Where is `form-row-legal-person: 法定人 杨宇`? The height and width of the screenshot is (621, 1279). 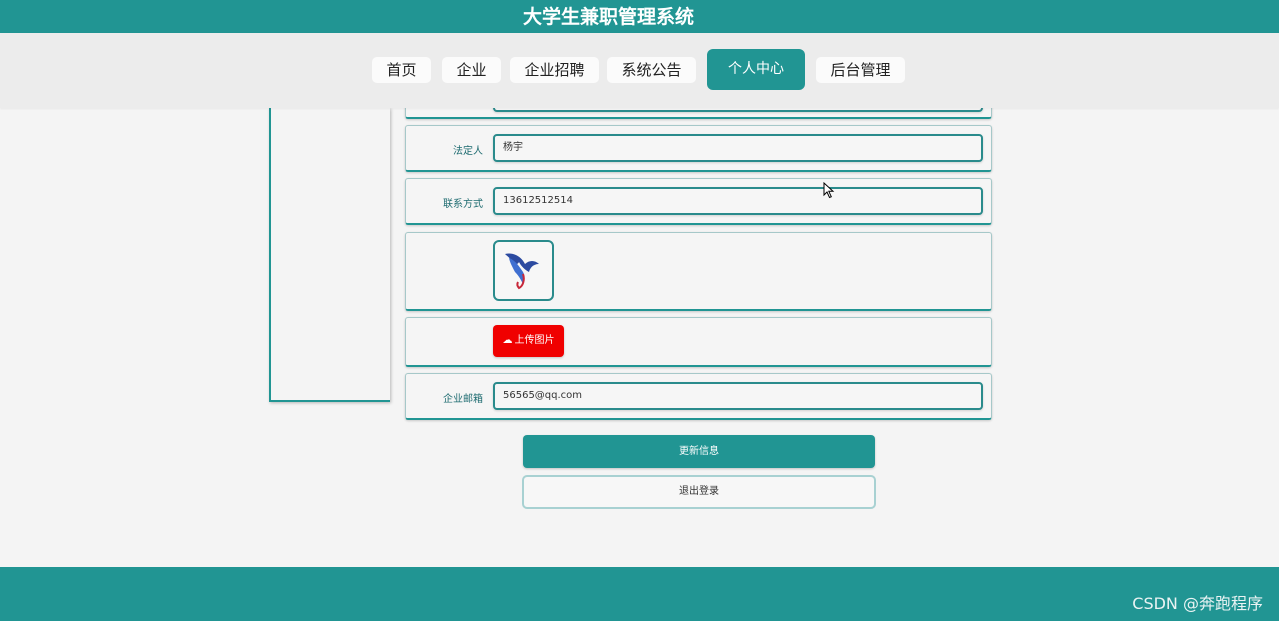
form-row-legal-person: 法定人 杨宇 is located at coordinates (698, 148).